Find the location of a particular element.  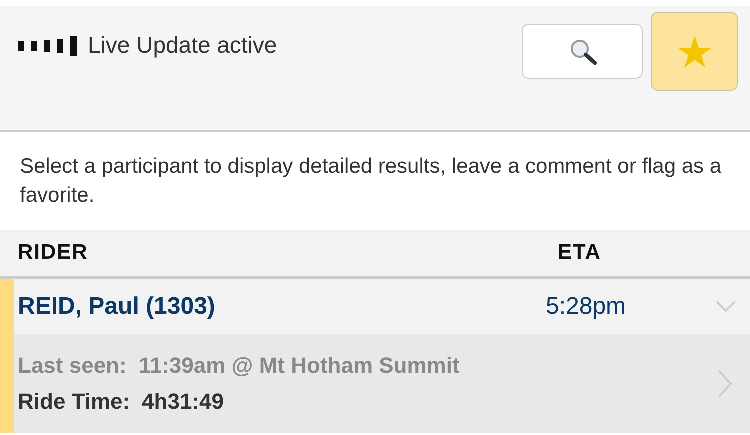

live-update-status: Live Update active is located at coordinates (183, 45).